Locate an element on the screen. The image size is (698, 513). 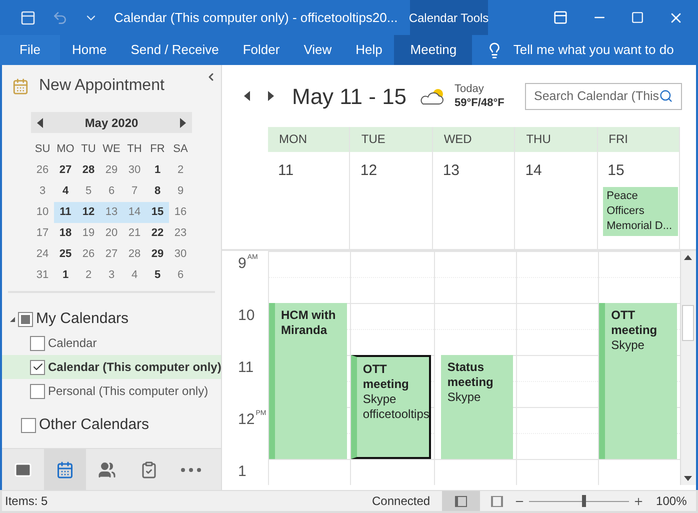
day-header: WED is located at coordinates (473, 139).